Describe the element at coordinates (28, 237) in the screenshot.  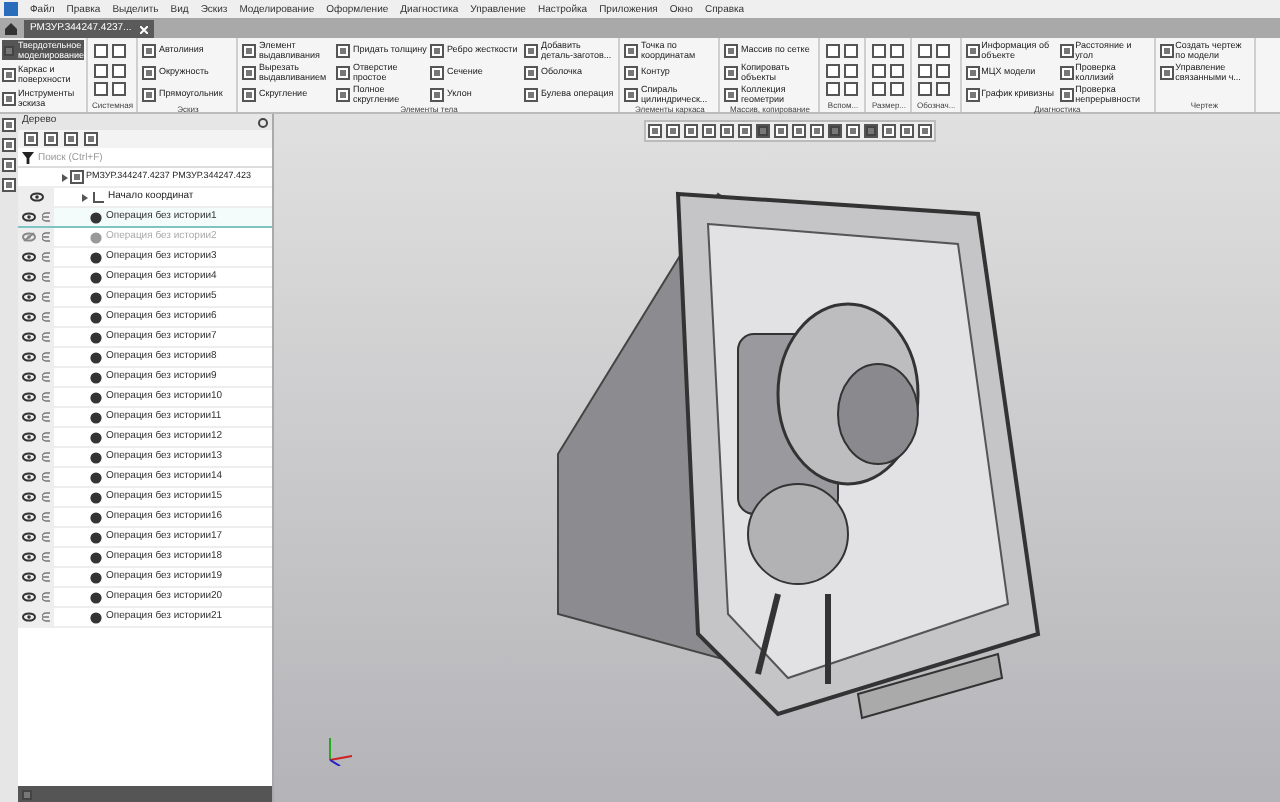
I see `eye-slashed-icon` at that location.